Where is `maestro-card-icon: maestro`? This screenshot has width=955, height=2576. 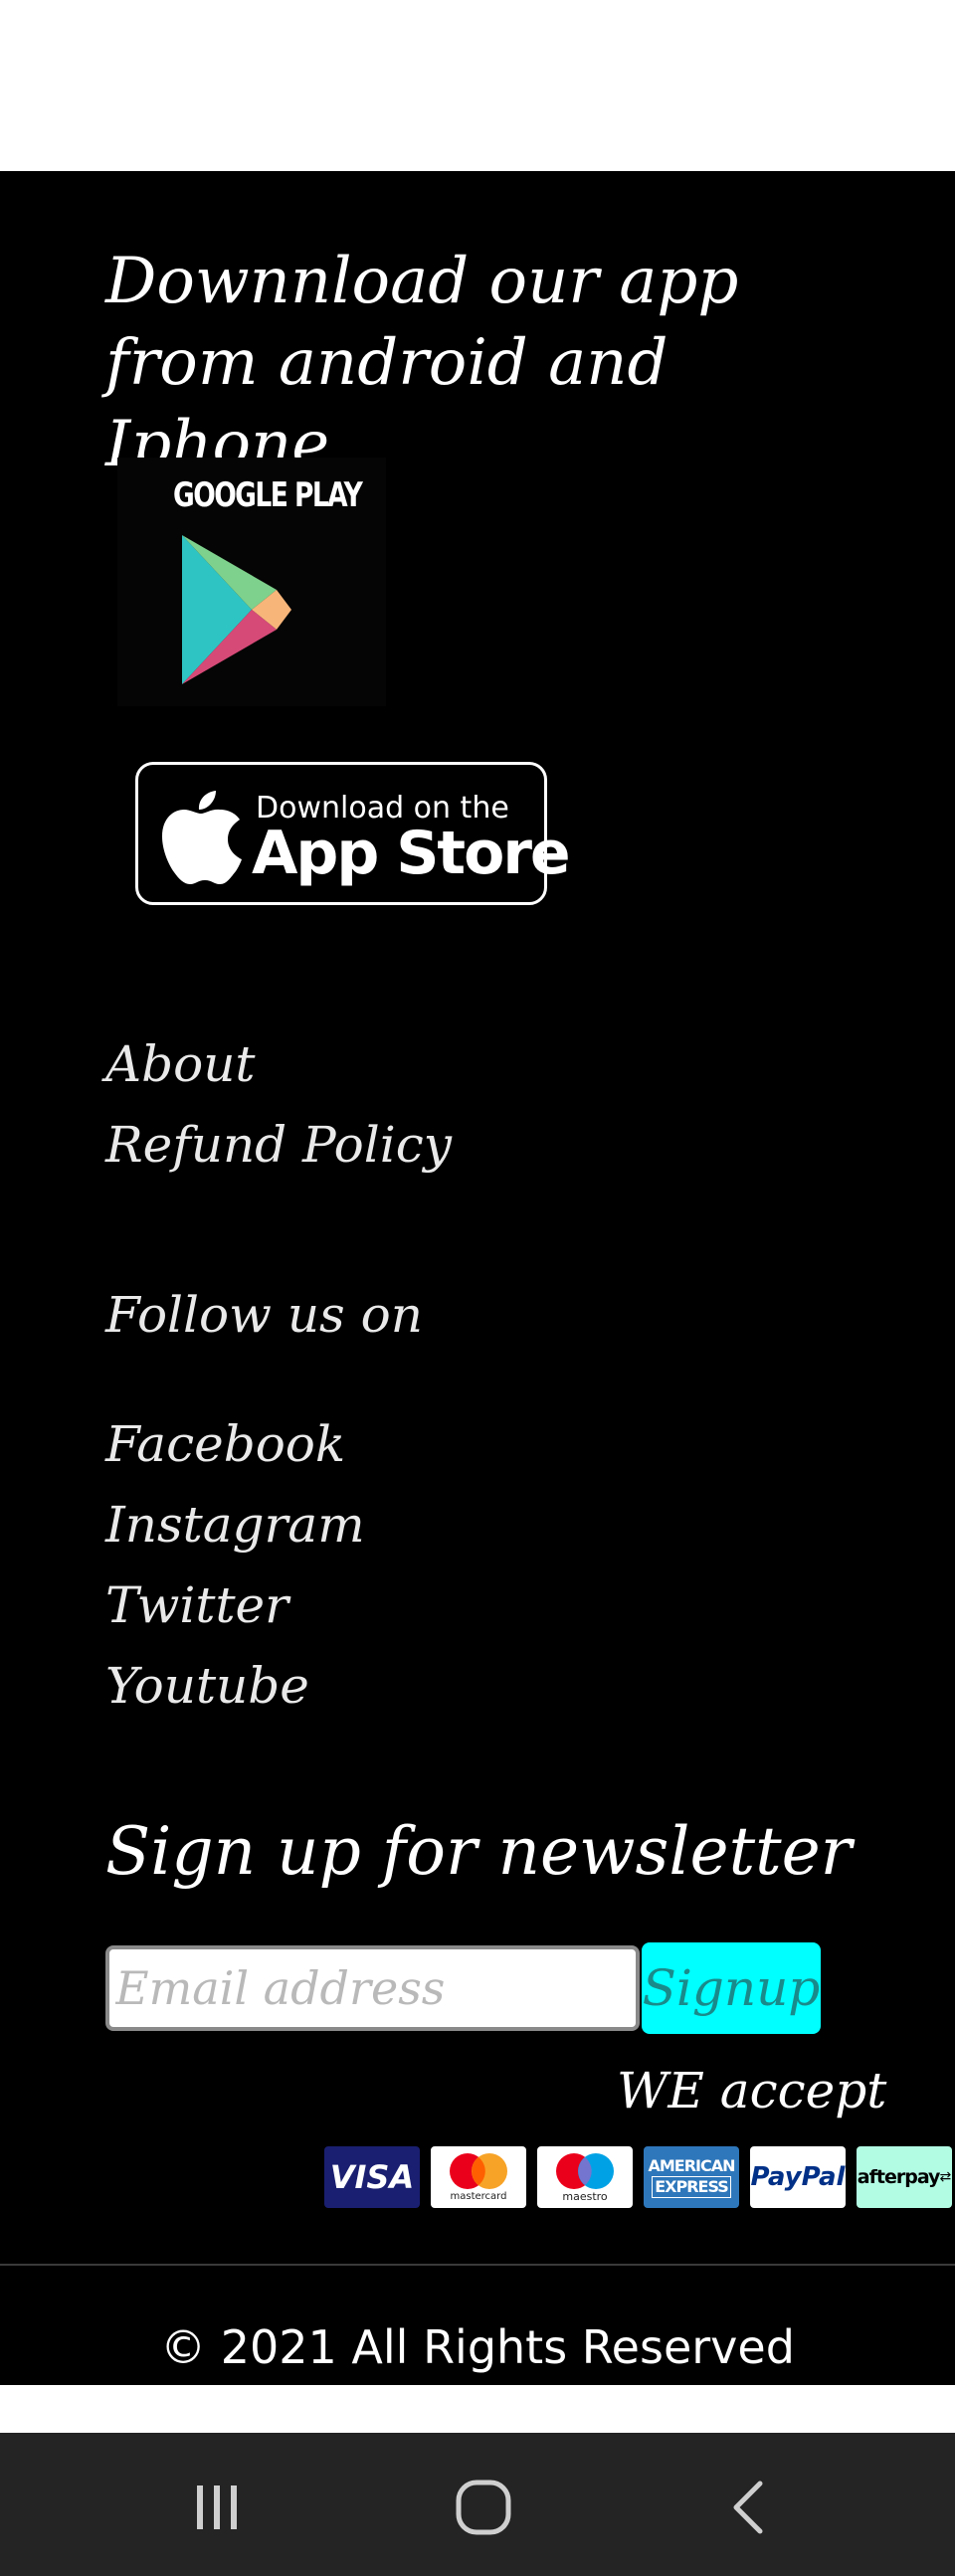 maestro-card-icon: maestro is located at coordinates (585, 2177).